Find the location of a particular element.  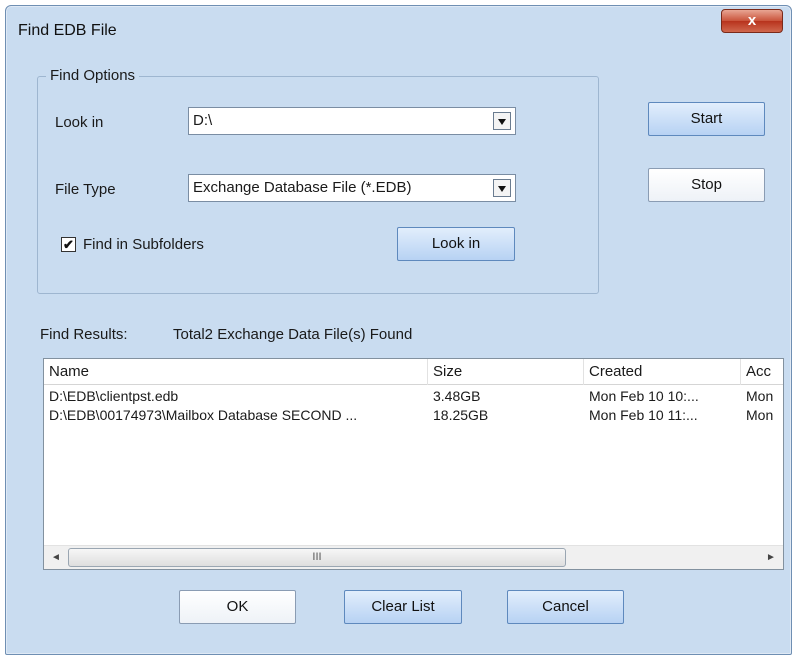

look-in-combo: D:\ is located at coordinates (352, 121).